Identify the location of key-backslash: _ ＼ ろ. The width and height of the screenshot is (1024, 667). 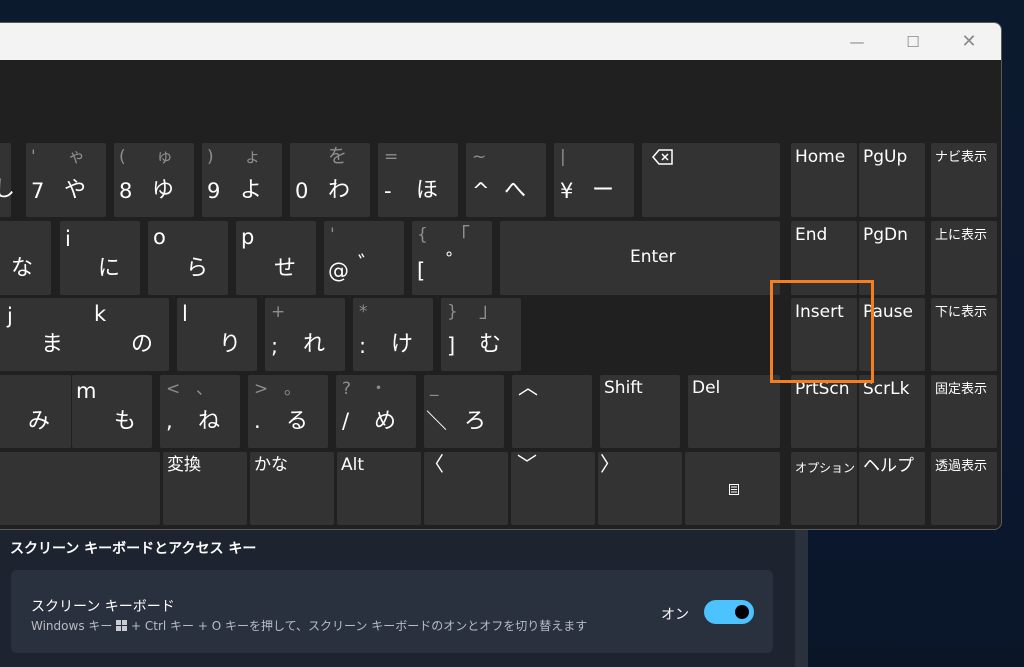
(464, 411).